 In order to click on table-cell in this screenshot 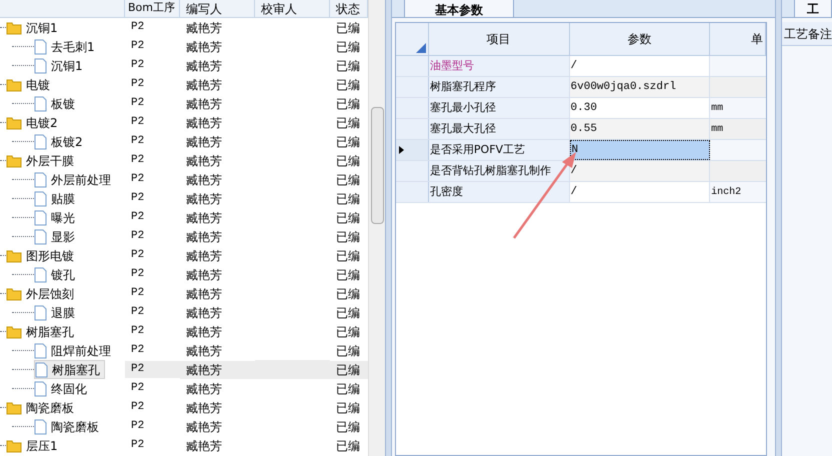, I will do `click(738, 171)`.